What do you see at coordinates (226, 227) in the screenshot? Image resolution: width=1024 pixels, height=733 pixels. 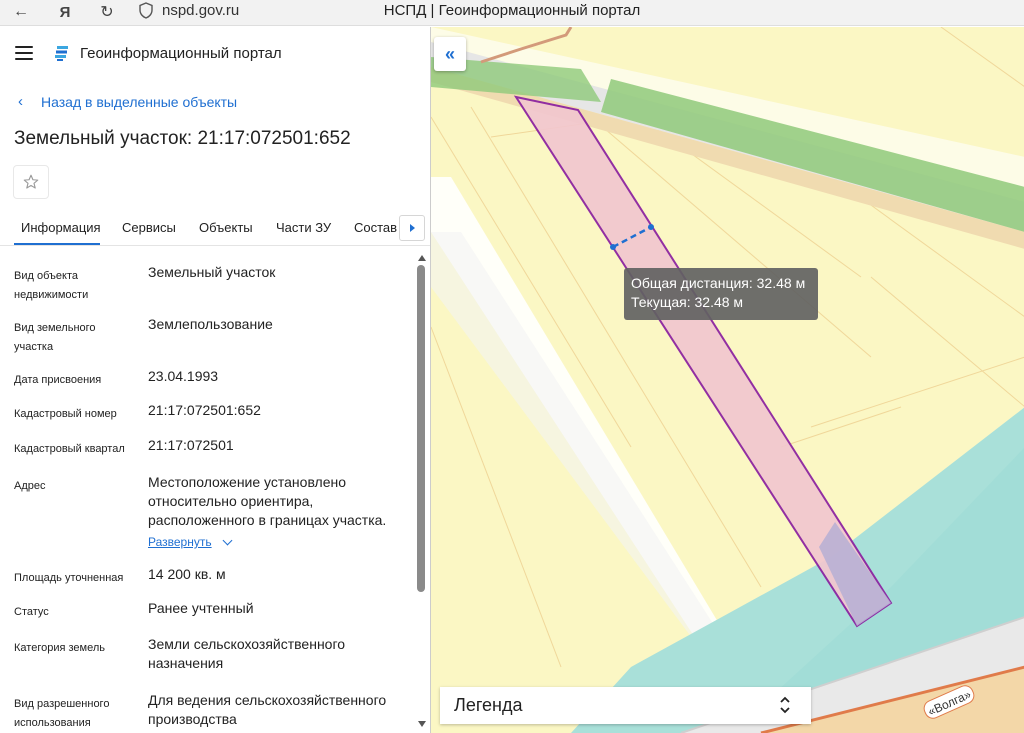 I see `tab-objects: Объекты` at bounding box center [226, 227].